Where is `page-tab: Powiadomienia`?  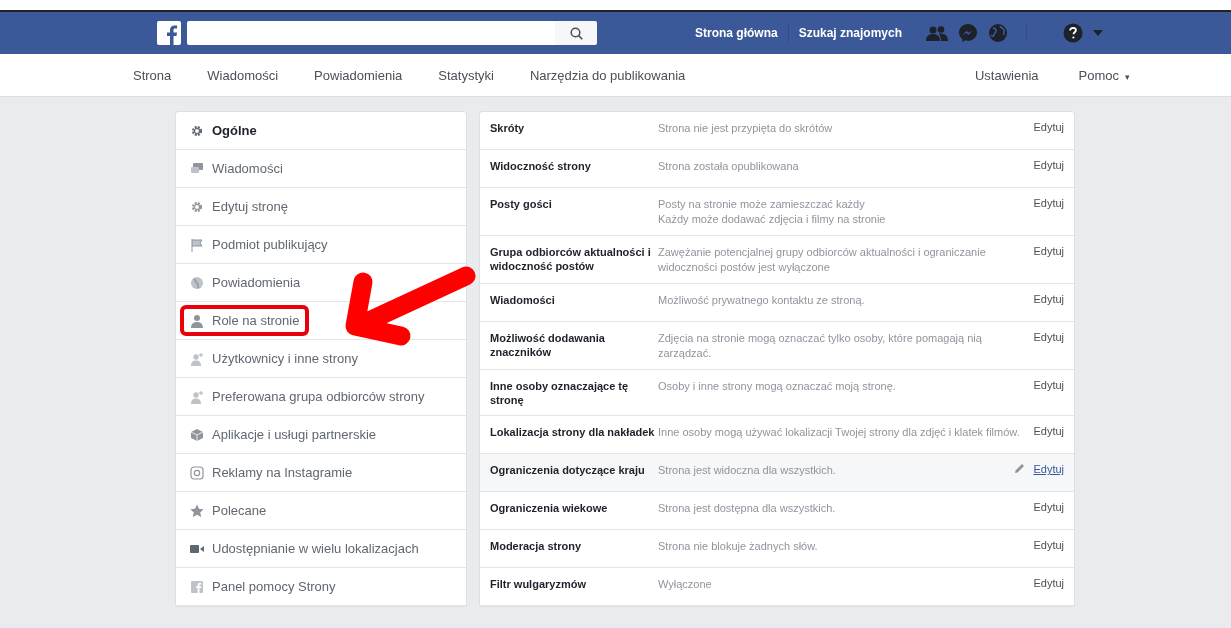
page-tab: Powiadomienia is located at coordinates (358, 75).